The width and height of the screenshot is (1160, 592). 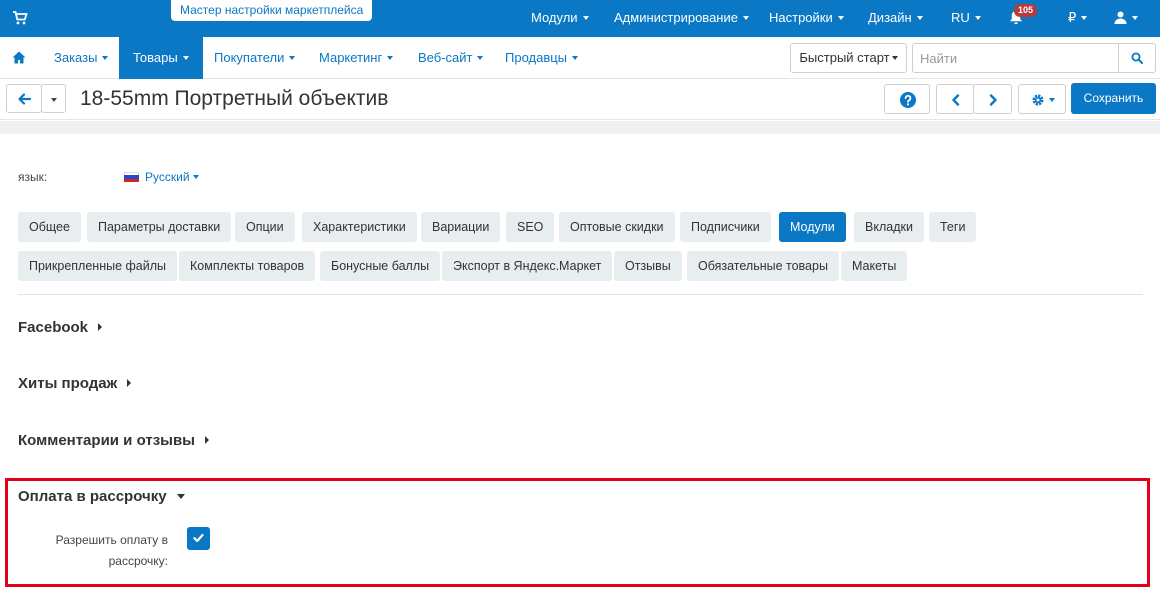 What do you see at coordinates (536, 57) in the screenshot?
I see `nav-vendors-label: Продавцы` at bounding box center [536, 57].